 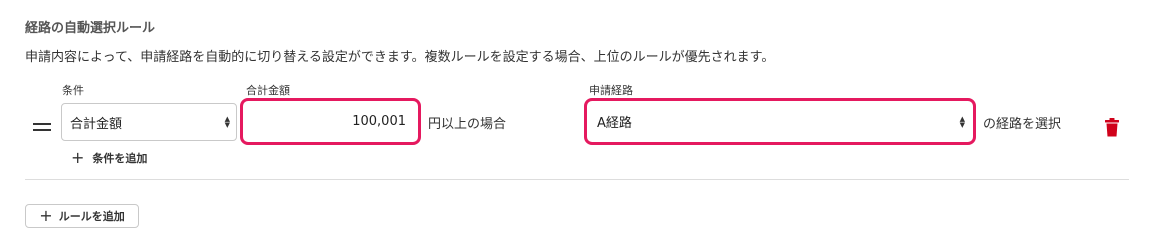 I want to click on route-suffix: の経路を選択, so click(x=1022, y=124).